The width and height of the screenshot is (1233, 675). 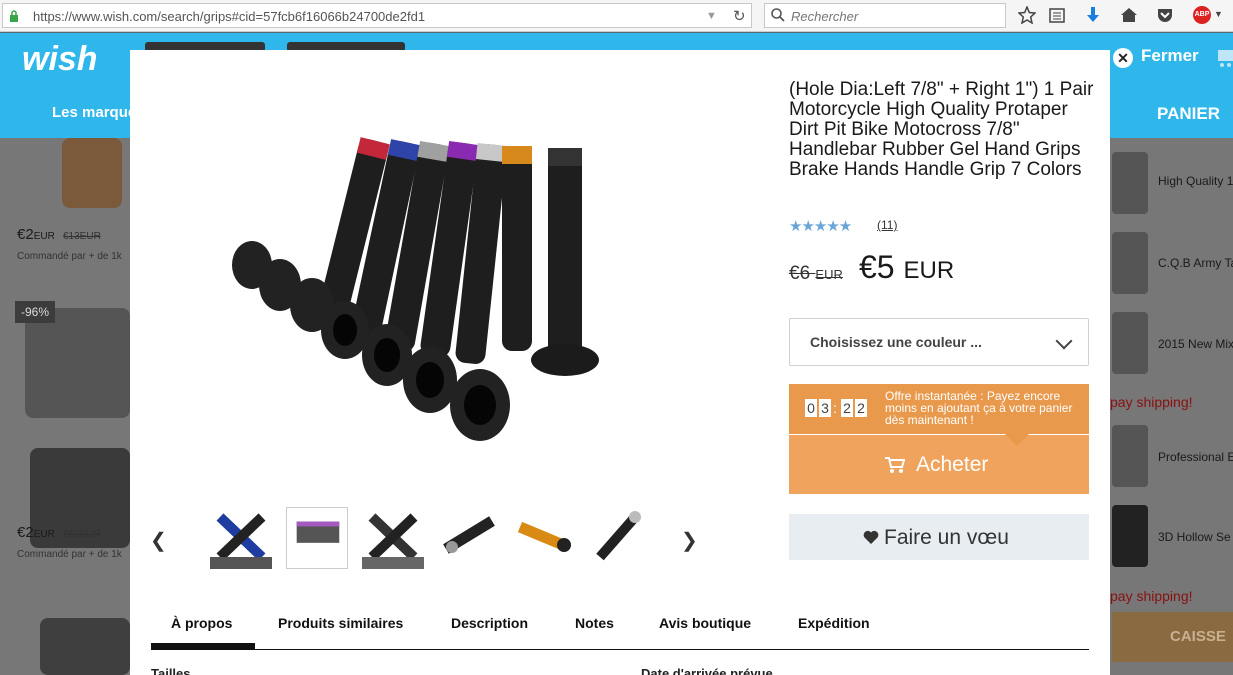 I want to click on rating-count: (11), so click(x=887, y=225).